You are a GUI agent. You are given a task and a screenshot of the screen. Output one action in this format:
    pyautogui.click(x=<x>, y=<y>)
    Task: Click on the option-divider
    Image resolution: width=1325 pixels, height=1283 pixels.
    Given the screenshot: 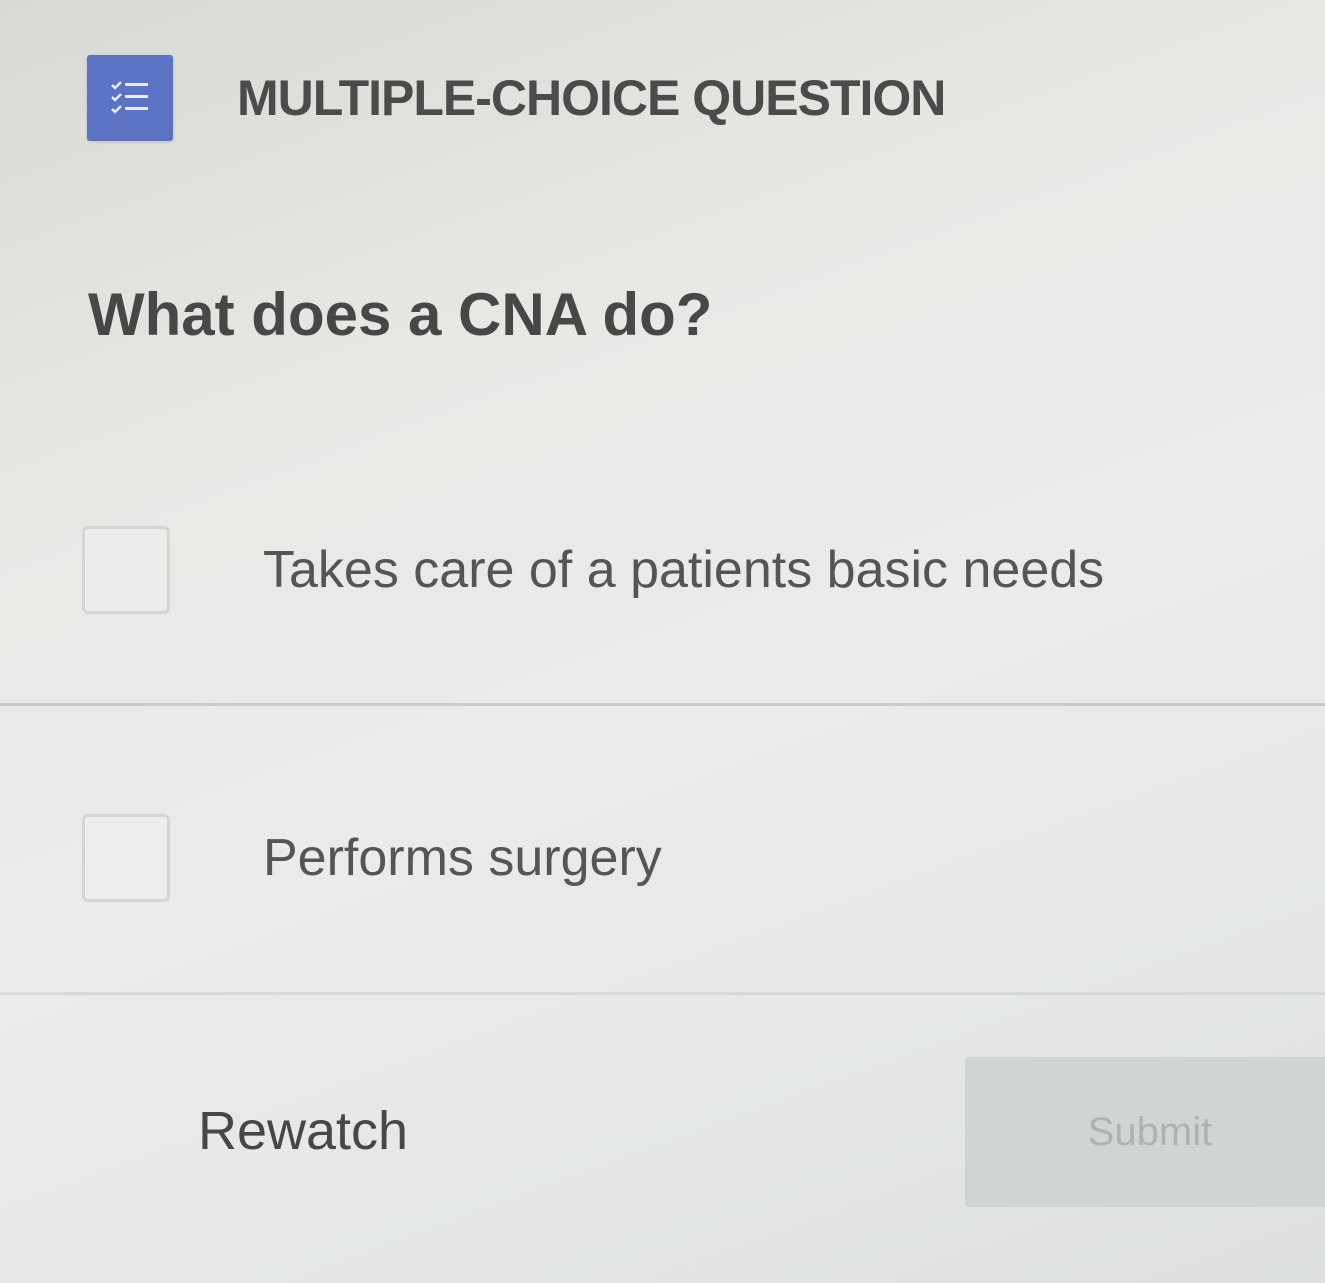 What is the action you would take?
    pyautogui.click(x=662, y=704)
    